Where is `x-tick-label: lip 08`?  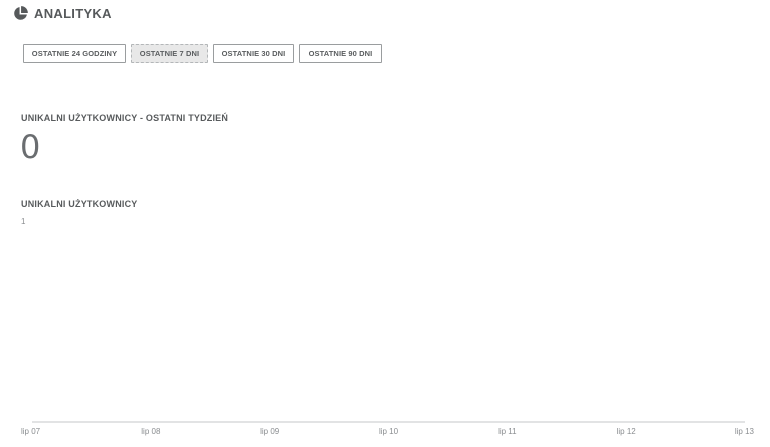
x-tick-label: lip 08 is located at coordinates (151, 431).